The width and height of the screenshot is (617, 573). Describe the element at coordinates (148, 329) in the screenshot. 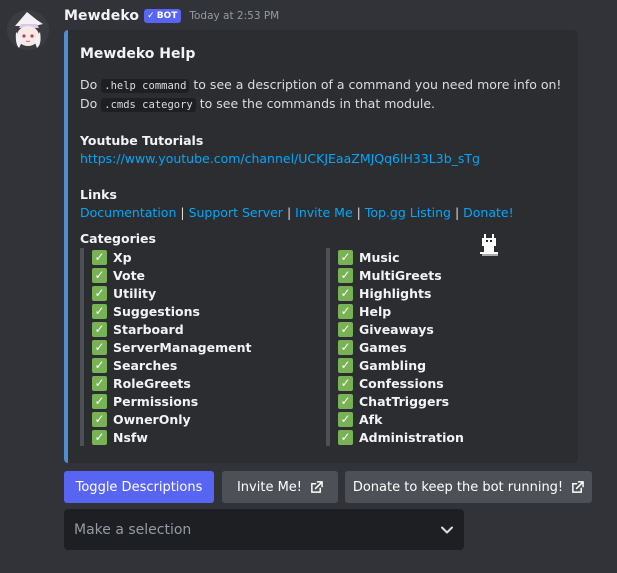

I see `category-label: Starboard` at that location.